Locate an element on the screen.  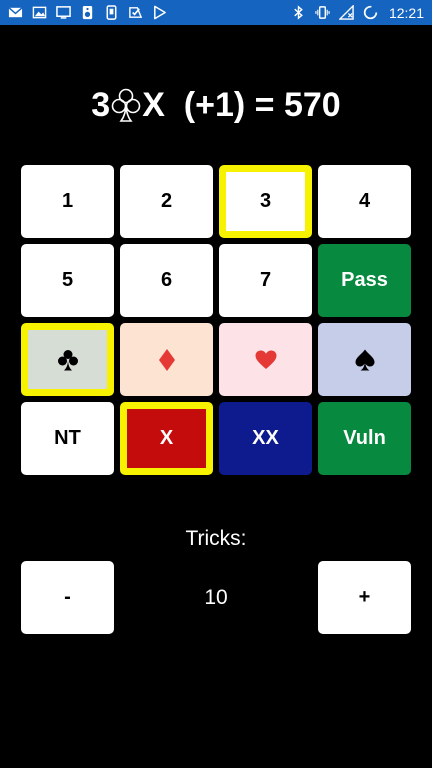
play-store-icon is located at coordinates (159, 12).